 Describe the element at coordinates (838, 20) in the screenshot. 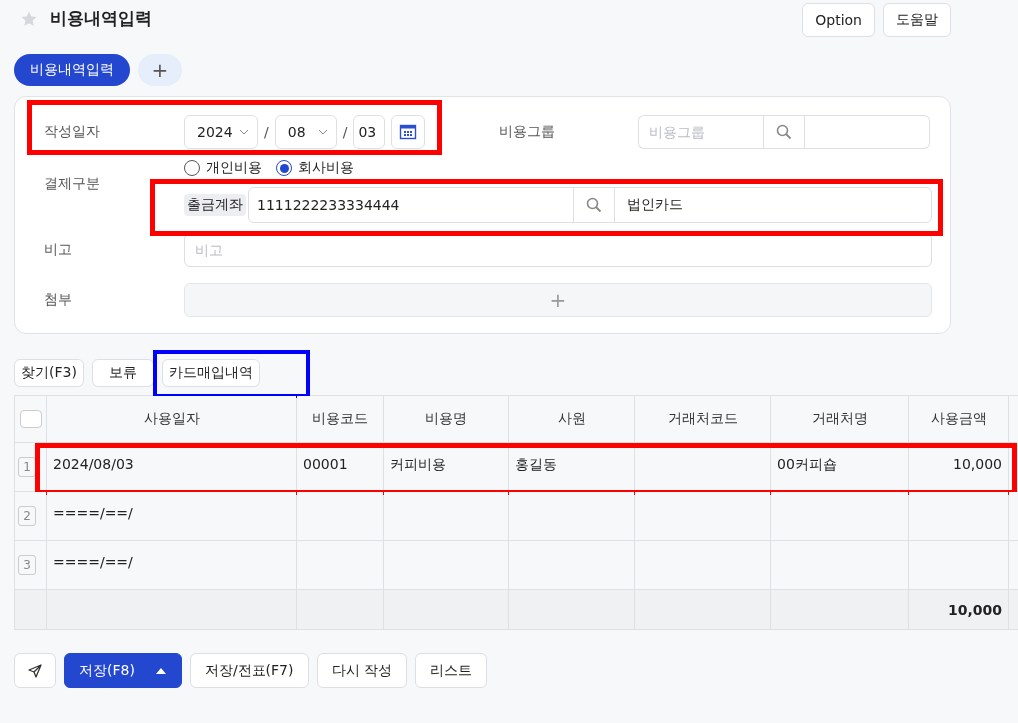

I see `header-button: Option` at that location.